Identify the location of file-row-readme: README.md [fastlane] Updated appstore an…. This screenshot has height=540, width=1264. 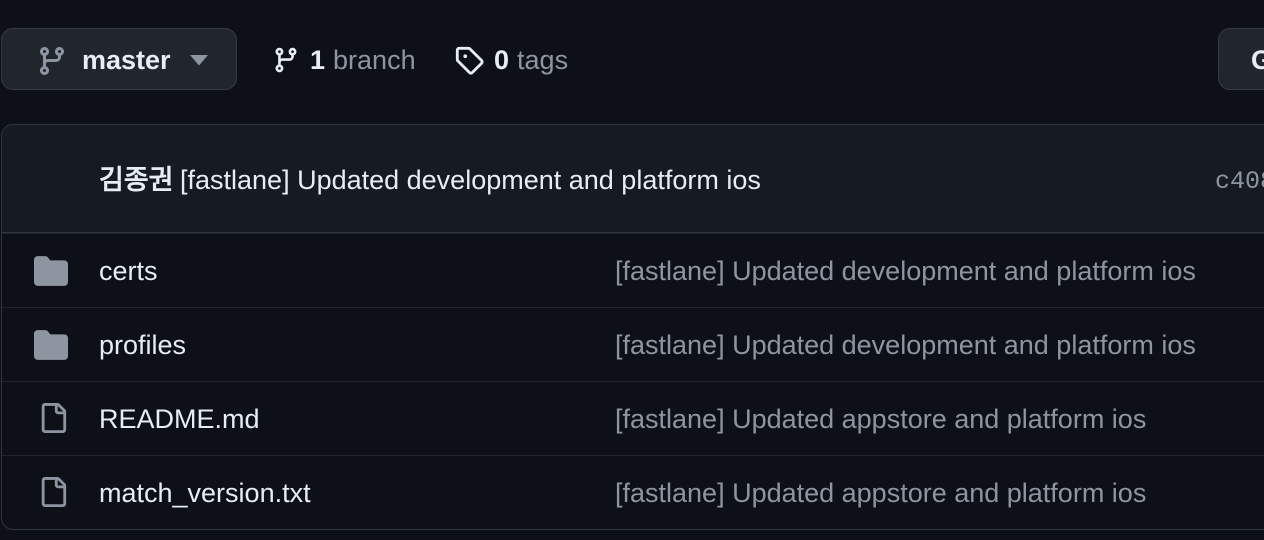
(633, 418).